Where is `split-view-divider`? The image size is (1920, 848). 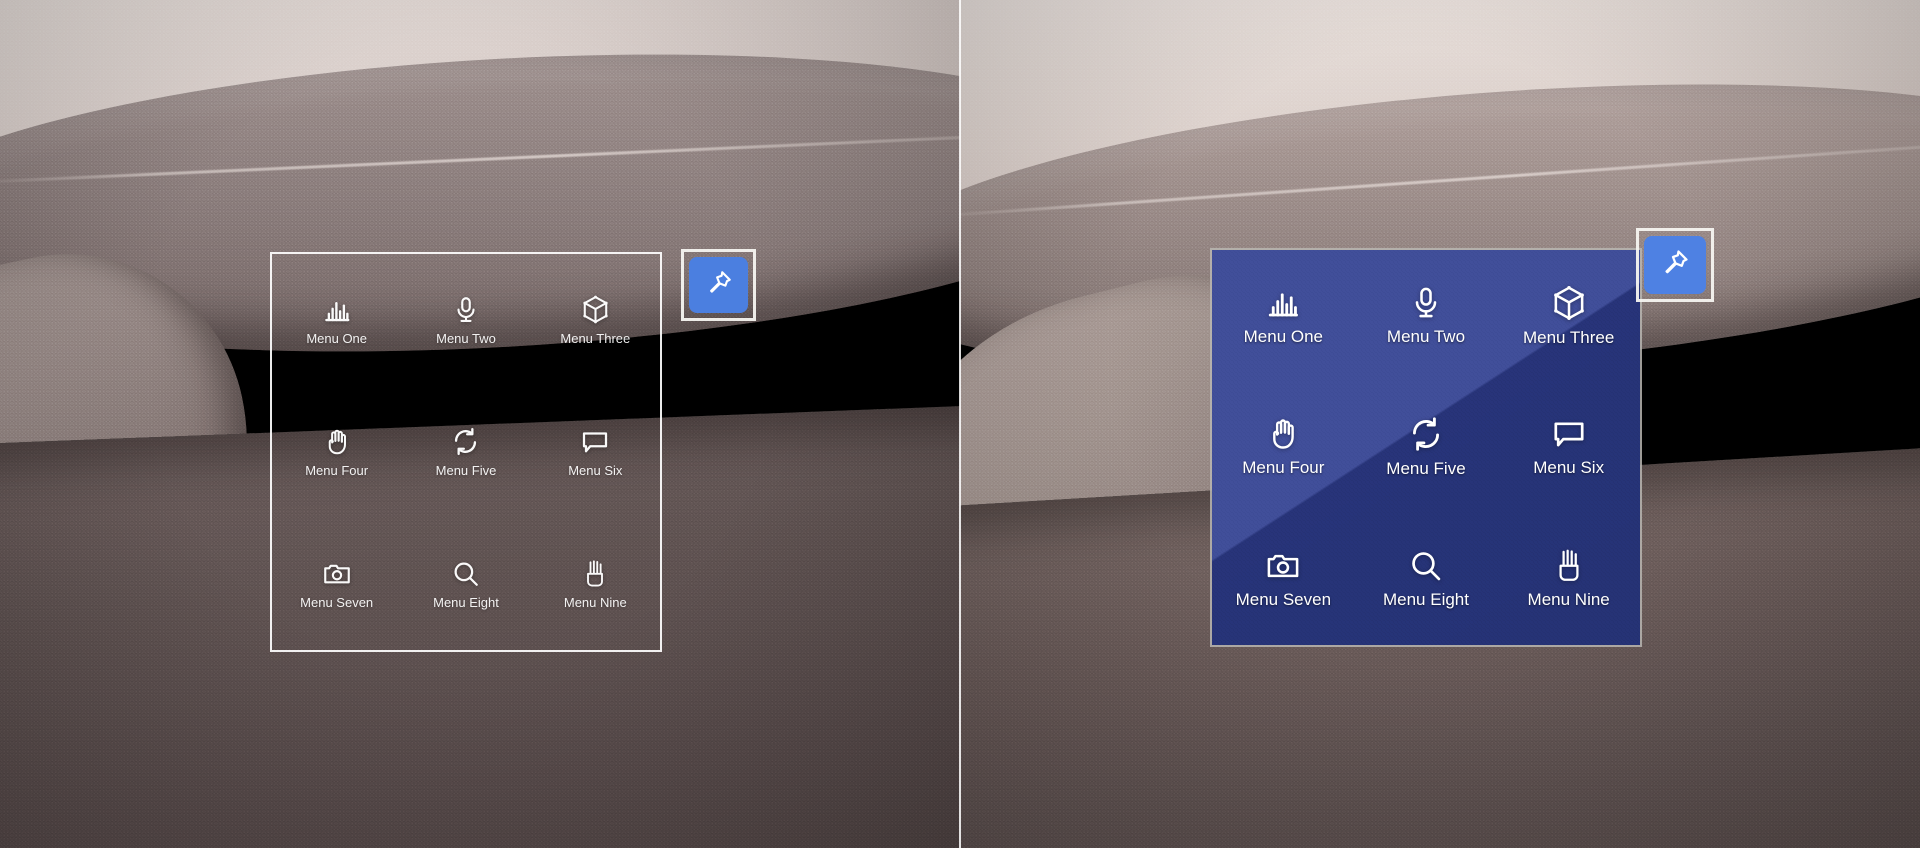 split-view-divider is located at coordinates (960, 424).